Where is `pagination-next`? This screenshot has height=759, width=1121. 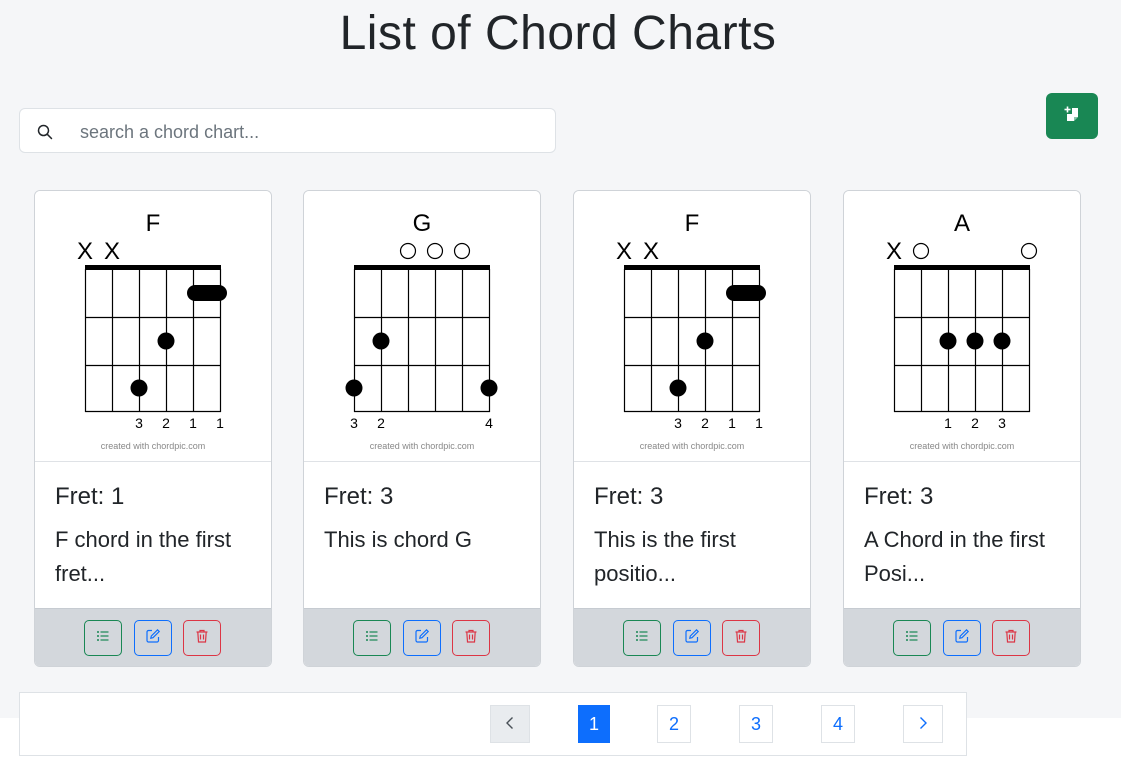 pagination-next is located at coordinates (923, 724).